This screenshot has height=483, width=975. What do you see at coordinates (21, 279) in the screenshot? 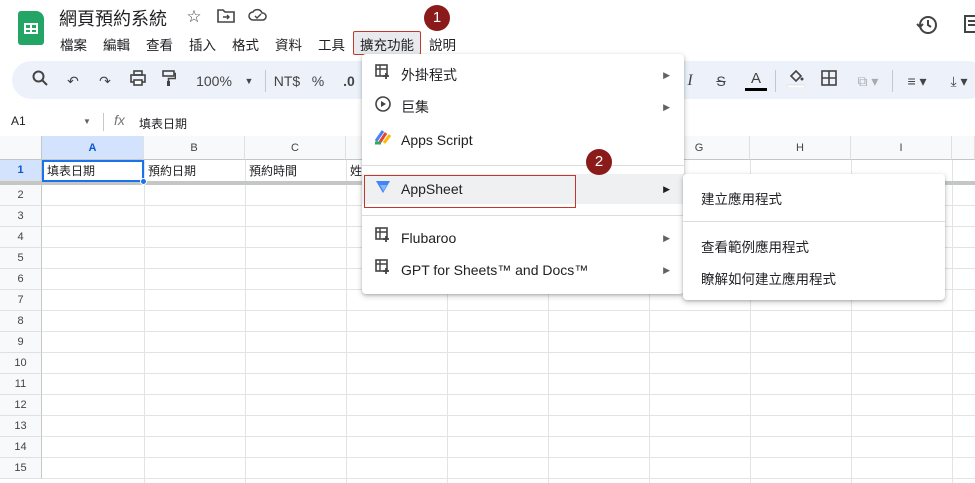
I see `row-header: 6` at bounding box center [21, 279].